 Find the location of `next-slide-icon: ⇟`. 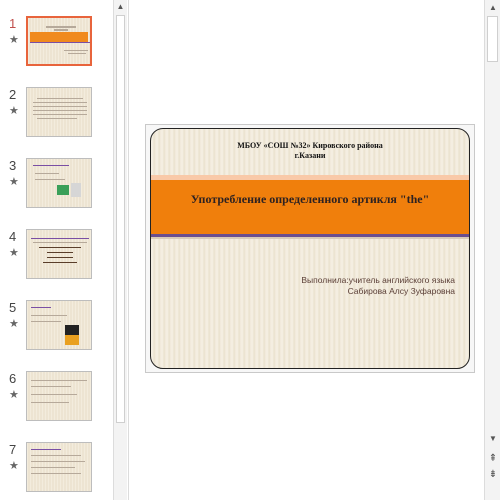

next-slide-icon: ⇟ is located at coordinates (493, 475).